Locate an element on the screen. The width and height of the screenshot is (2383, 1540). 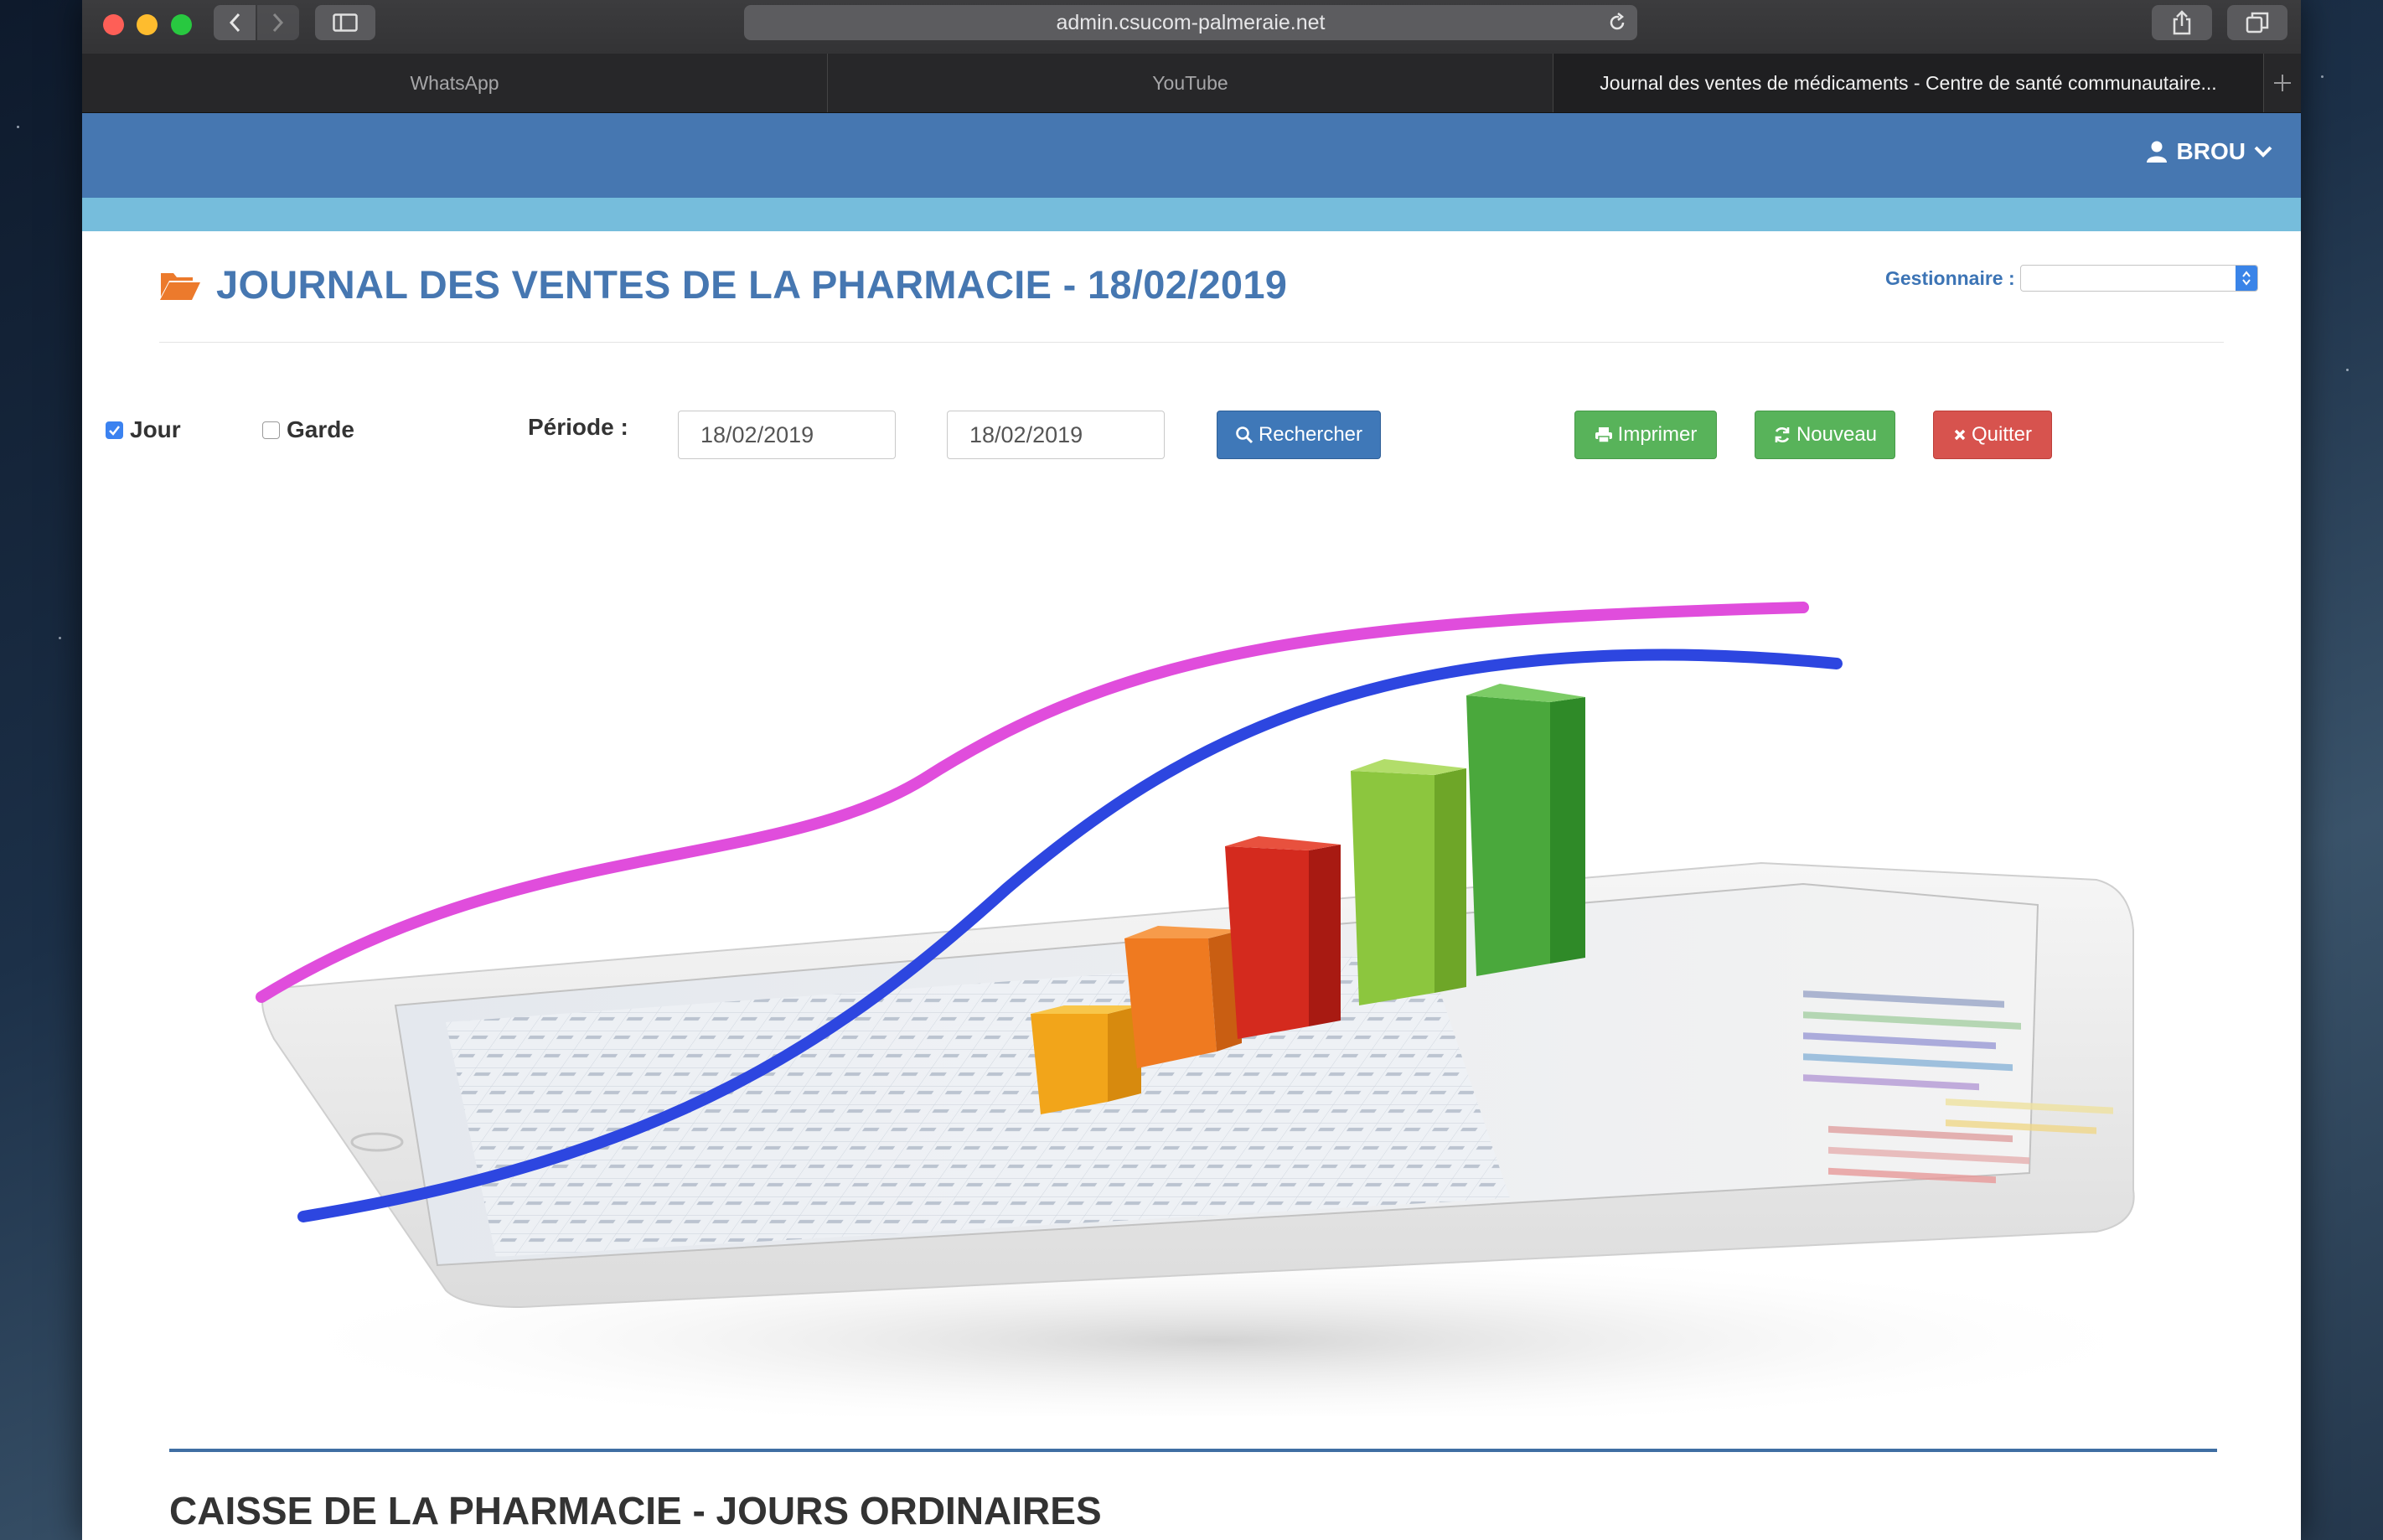
search-icon is located at coordinates (1245, 435).